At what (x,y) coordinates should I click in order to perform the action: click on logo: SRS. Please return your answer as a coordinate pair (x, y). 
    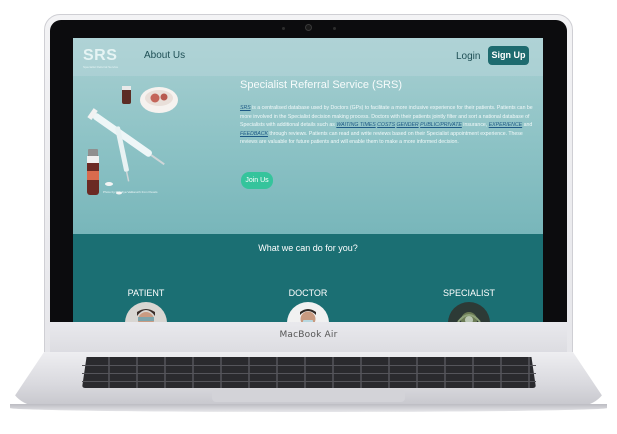
    Looking at the image, I should click on (100, 56).